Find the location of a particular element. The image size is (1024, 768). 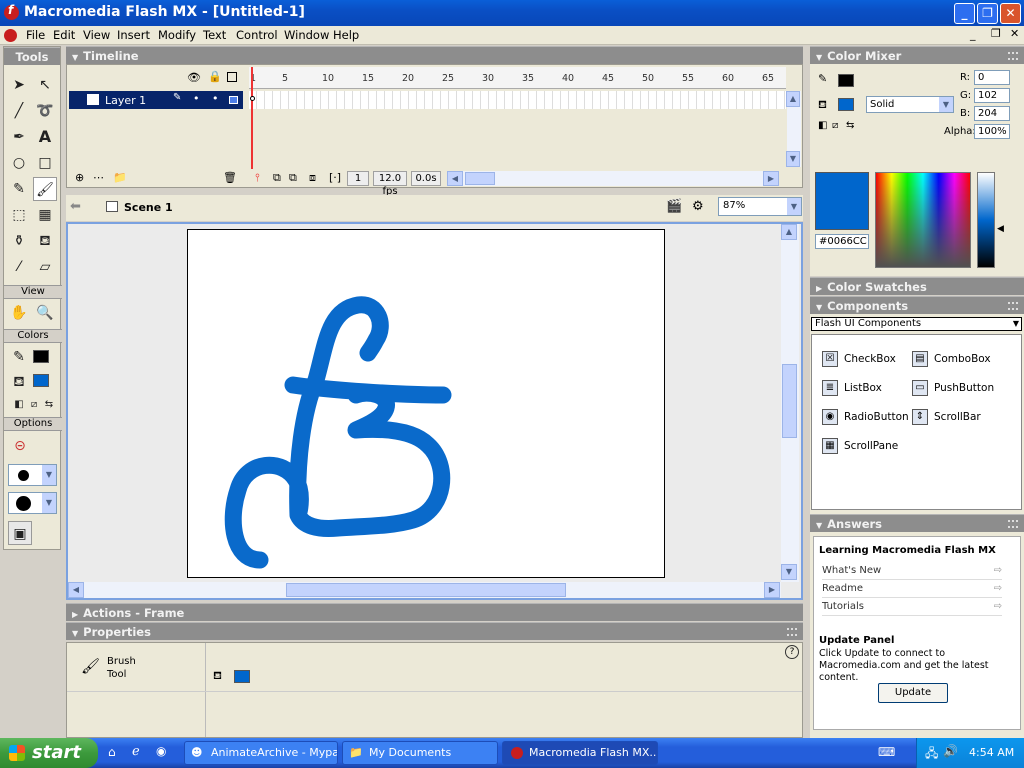

color-swatches-header: ▶ Color Swatches is located at coordinates (917, 286).